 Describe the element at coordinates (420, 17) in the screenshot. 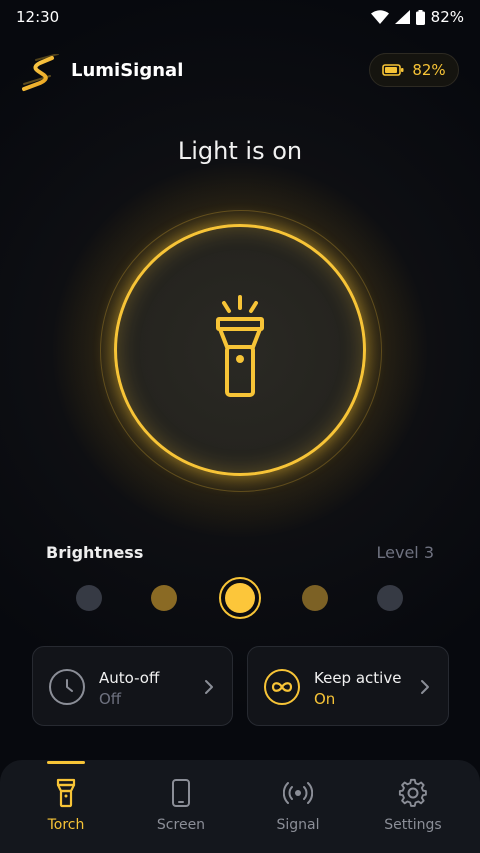

I see `battery-icon` at that location.